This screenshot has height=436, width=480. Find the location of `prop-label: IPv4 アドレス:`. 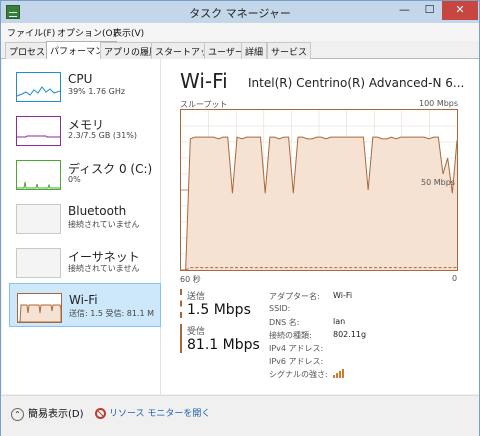

prop-label: IPv4 アドレス: is located at coordinates (296, 348).